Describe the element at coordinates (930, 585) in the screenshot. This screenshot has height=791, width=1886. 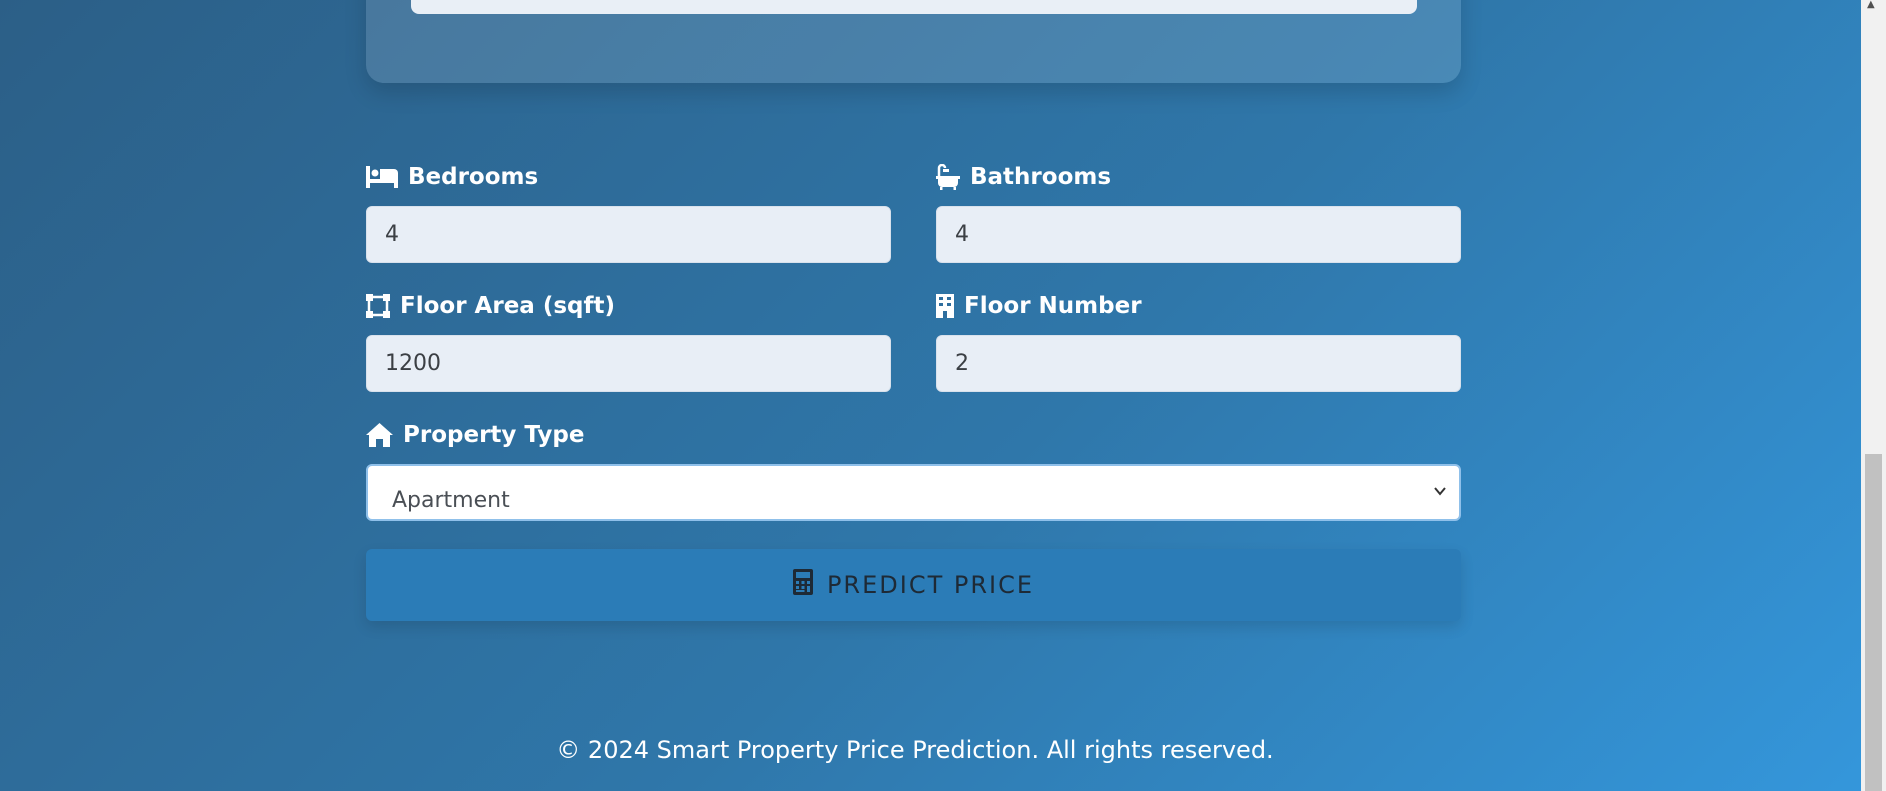
I see `predict-price-label: PREDICT PRICE` at that location.